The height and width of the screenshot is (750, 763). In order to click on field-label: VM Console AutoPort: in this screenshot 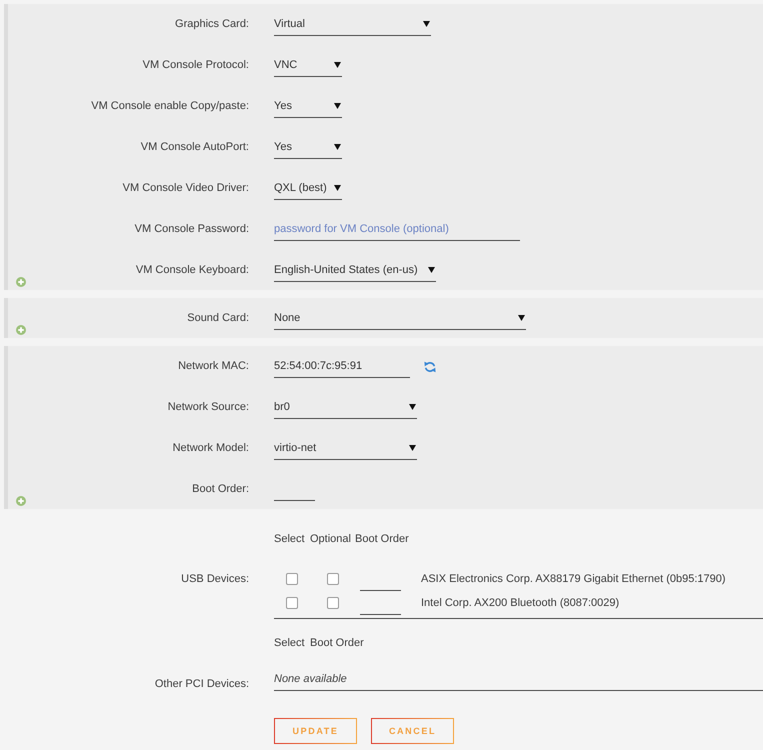, I will do `click(194, 147)`.